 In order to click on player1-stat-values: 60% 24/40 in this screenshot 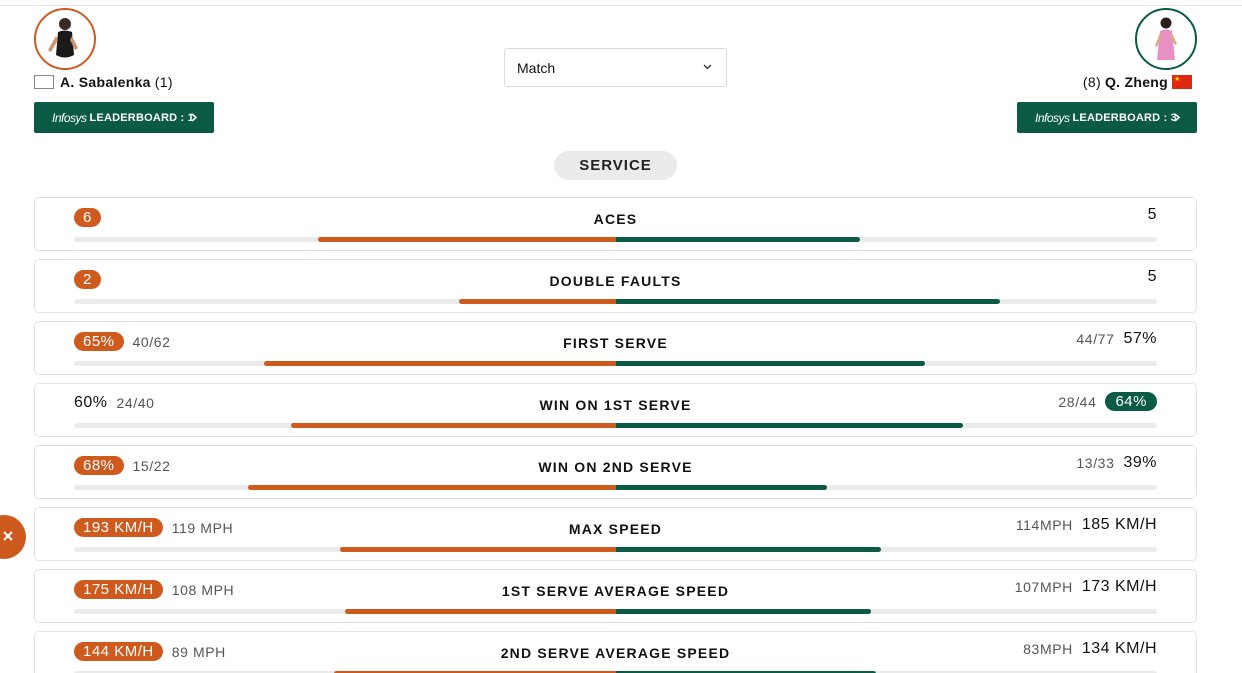, I will do `click(114, 403)`.